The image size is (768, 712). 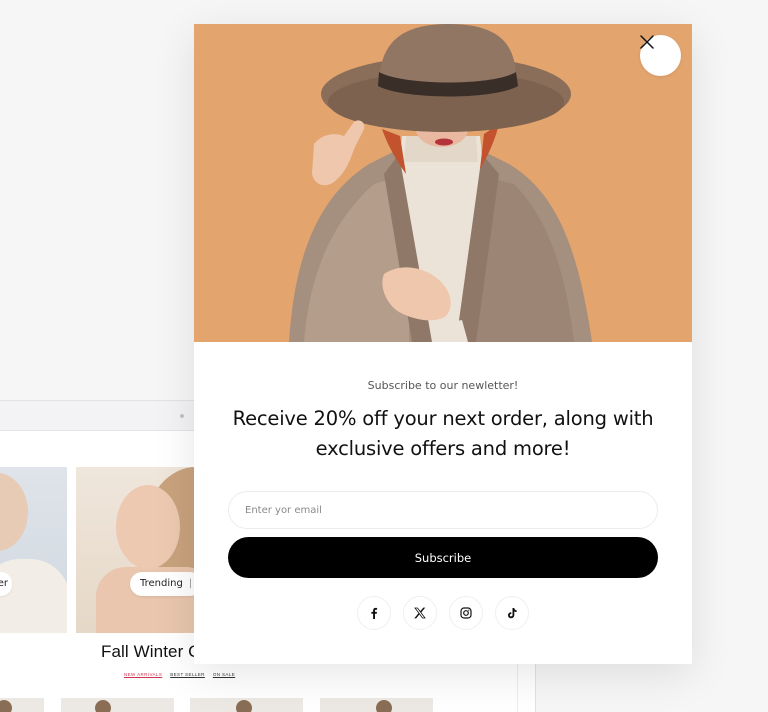 What do you see at coordinates (647, 42) in the screenshot?
I see `close-icon` at bounding box center [647, 42].